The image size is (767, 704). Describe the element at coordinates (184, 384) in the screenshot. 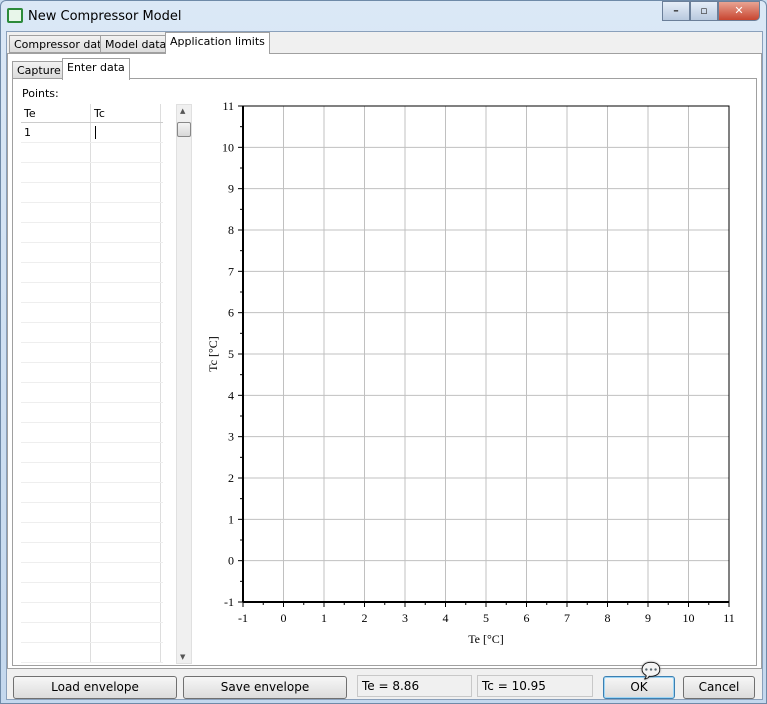

I see `grid-scrollbar: ▲ ▼` at that location.